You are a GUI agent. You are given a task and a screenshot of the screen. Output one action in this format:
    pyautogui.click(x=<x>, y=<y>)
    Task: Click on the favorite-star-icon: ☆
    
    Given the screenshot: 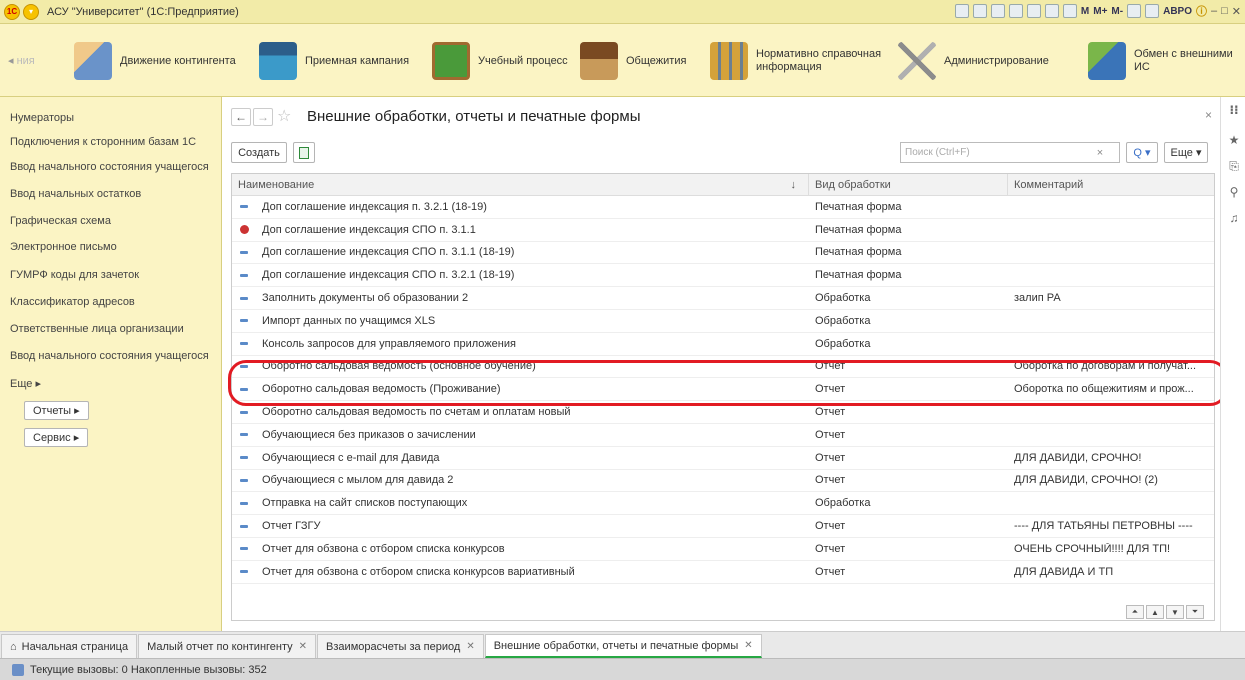 What is the action you would take?
    pyautogui.click(x=284, y=116)
    